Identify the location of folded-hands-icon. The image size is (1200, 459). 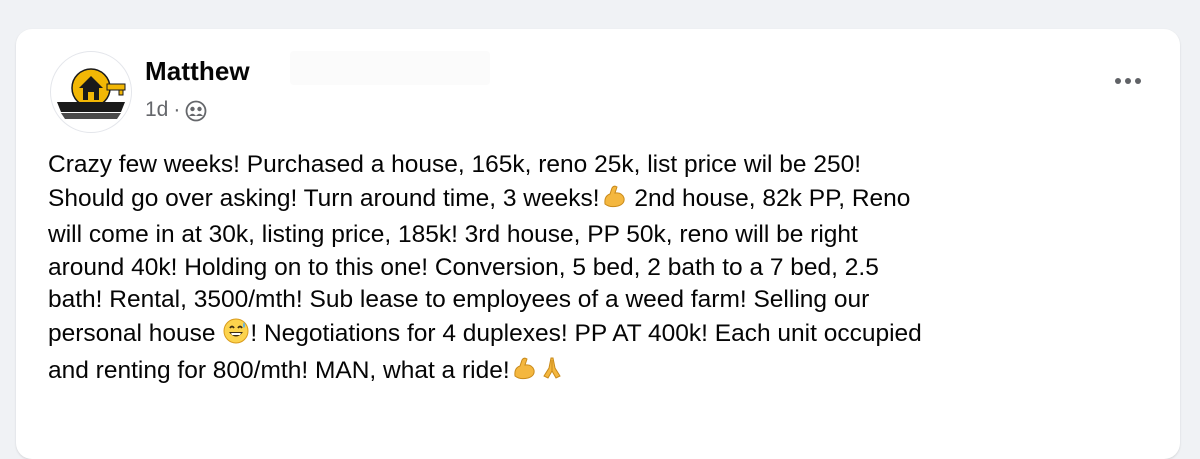
(552, 373).